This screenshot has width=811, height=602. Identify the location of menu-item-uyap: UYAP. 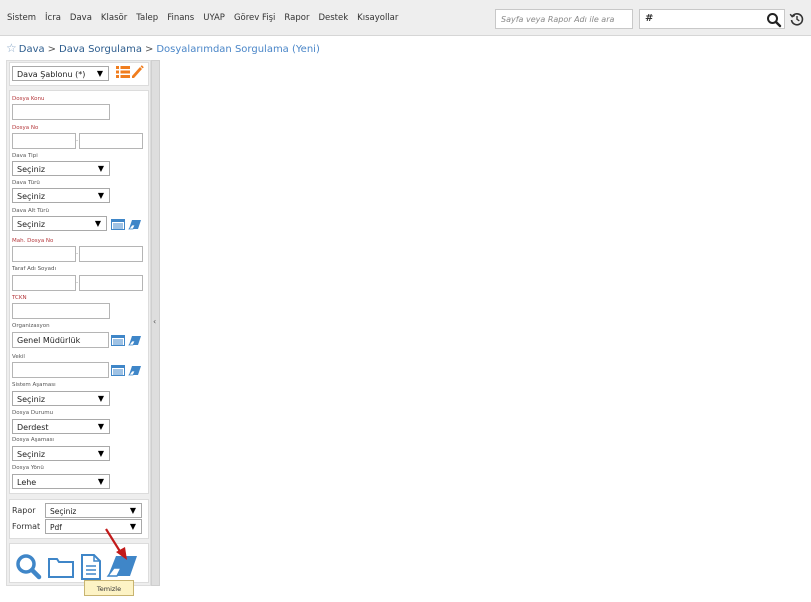
(214, 18).